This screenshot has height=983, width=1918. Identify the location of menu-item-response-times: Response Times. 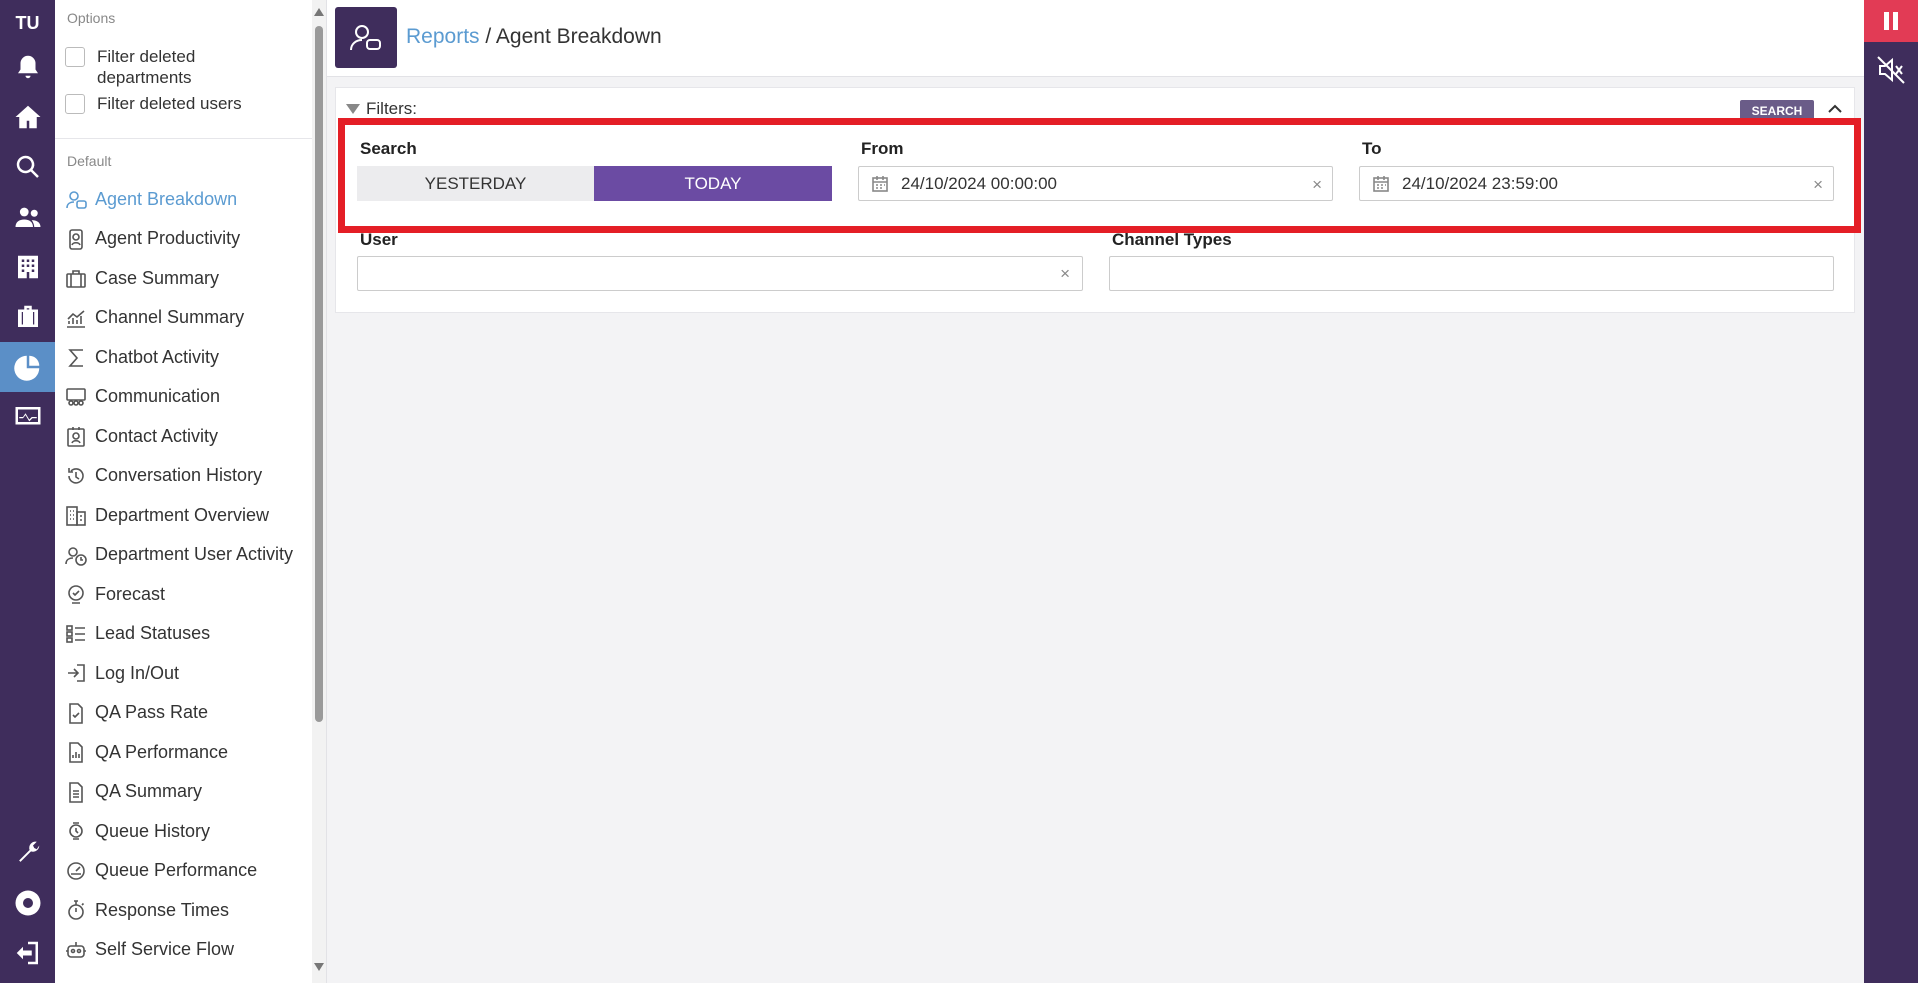
(147, 910).